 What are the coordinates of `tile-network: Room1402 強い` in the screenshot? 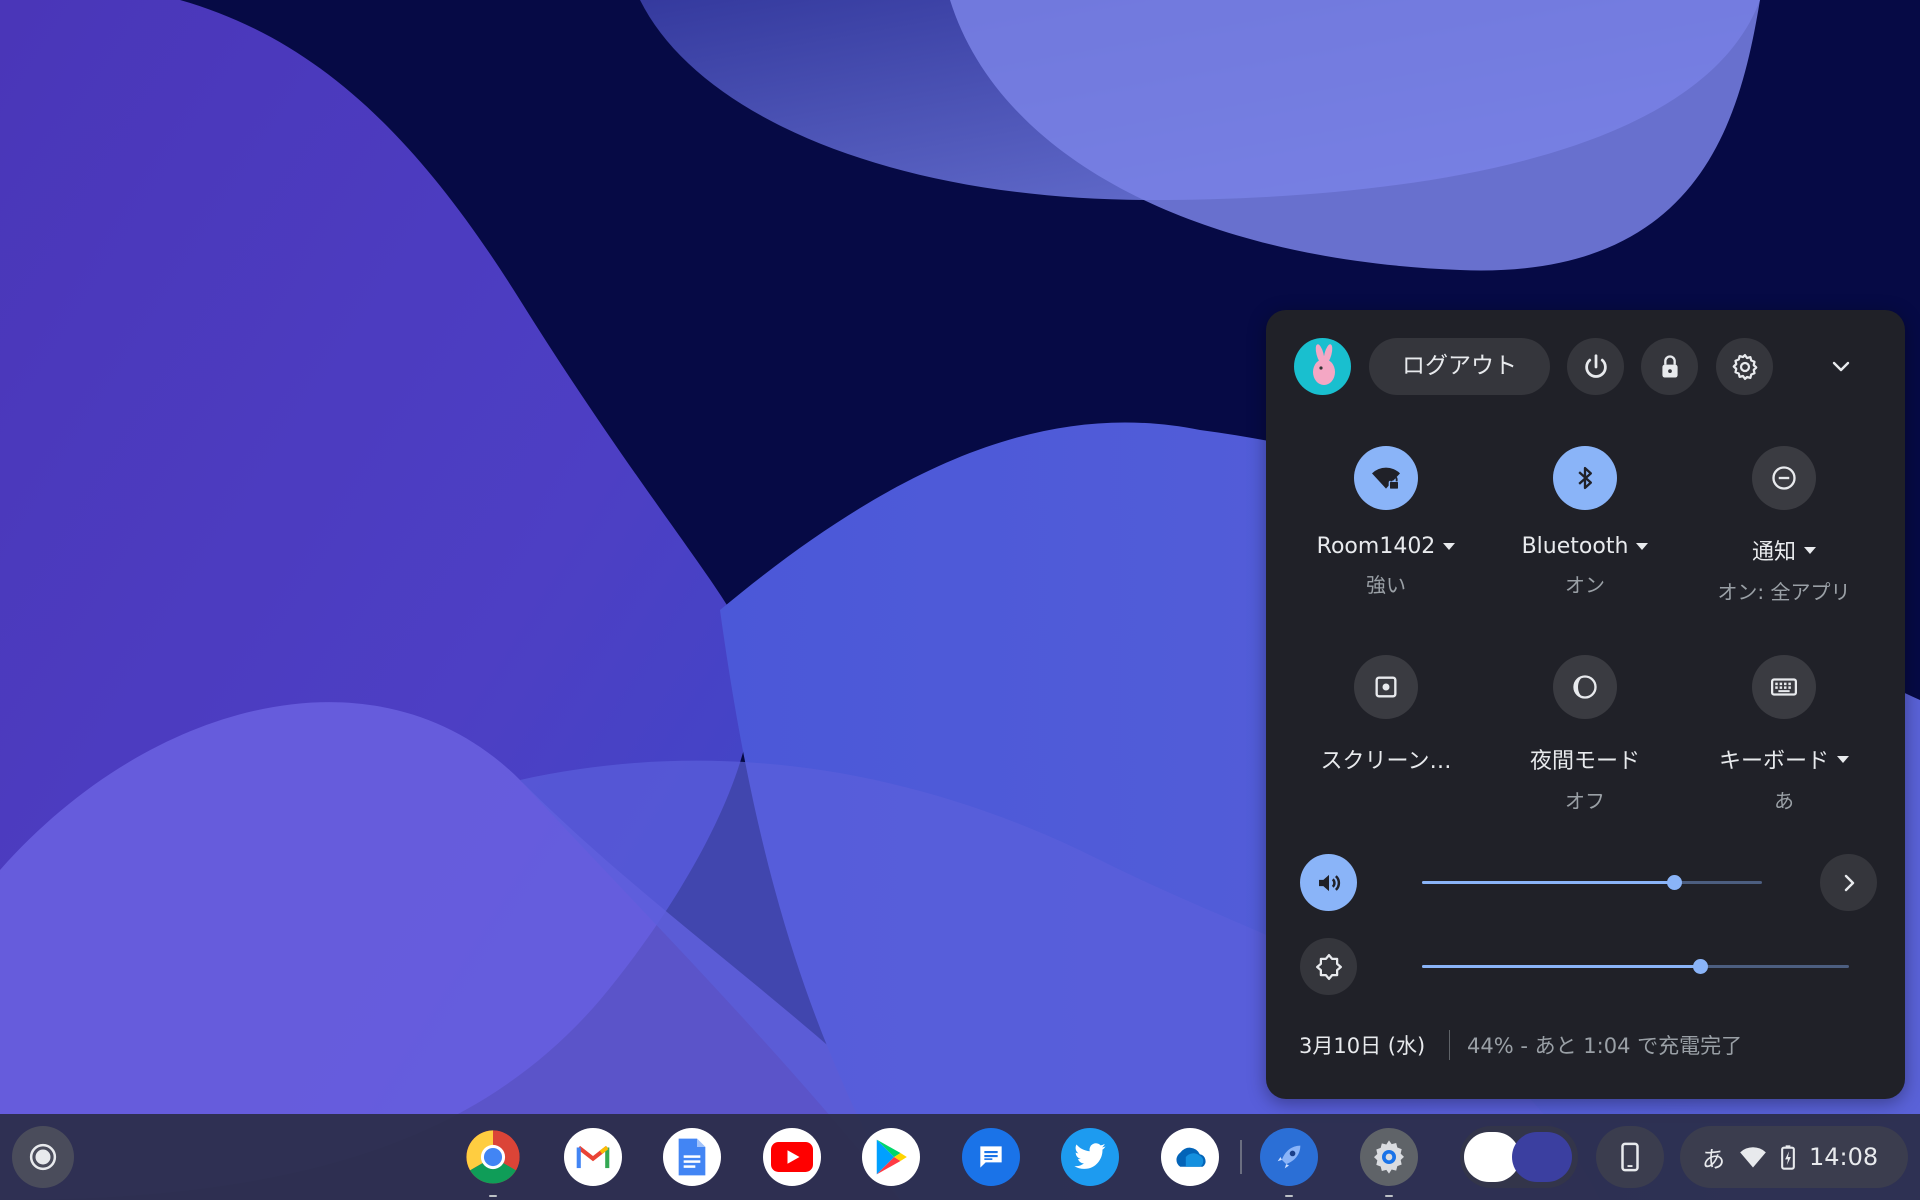 It's located at (1386, 522).